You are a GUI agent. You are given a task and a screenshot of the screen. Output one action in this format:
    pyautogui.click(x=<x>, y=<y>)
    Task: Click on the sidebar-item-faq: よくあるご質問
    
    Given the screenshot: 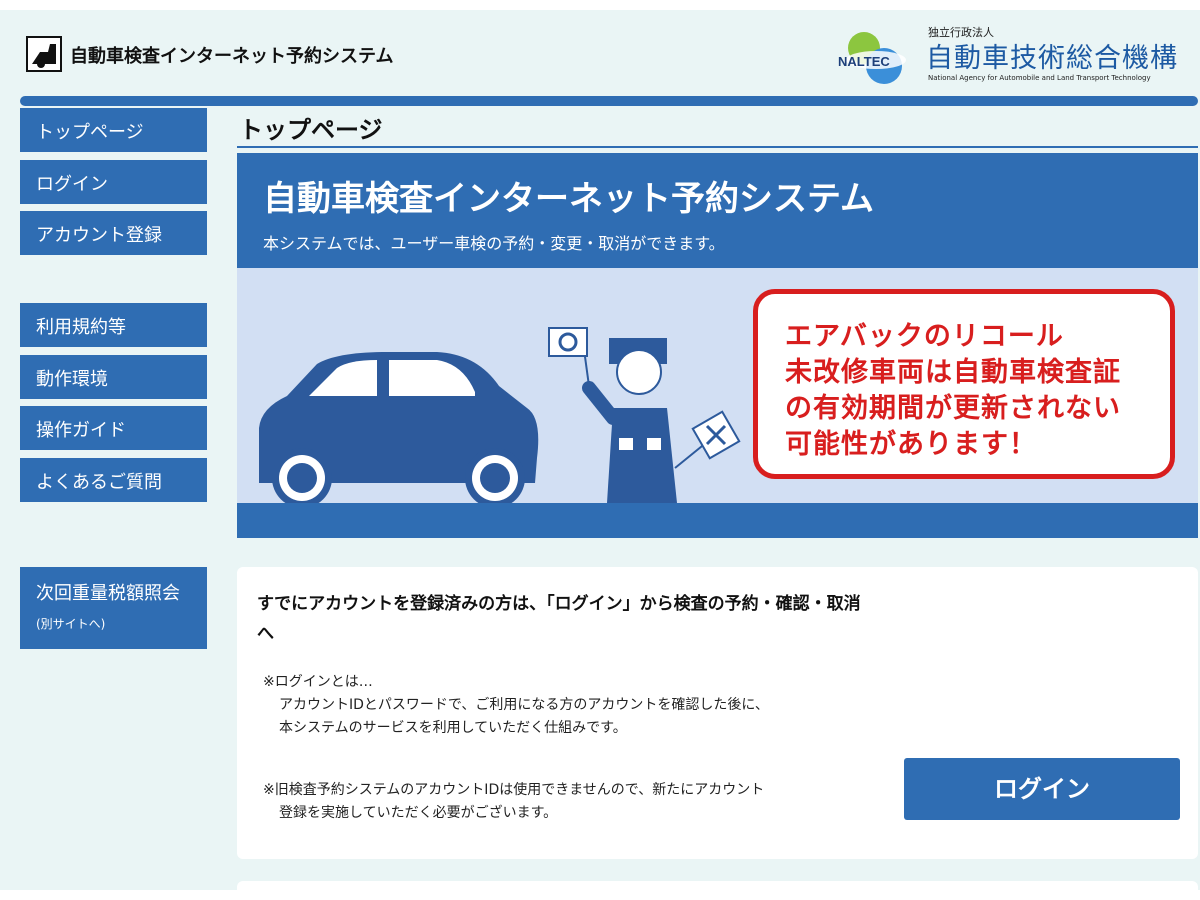 What is the action you would take?
    pyautogui.click(x=113, y=480)
    